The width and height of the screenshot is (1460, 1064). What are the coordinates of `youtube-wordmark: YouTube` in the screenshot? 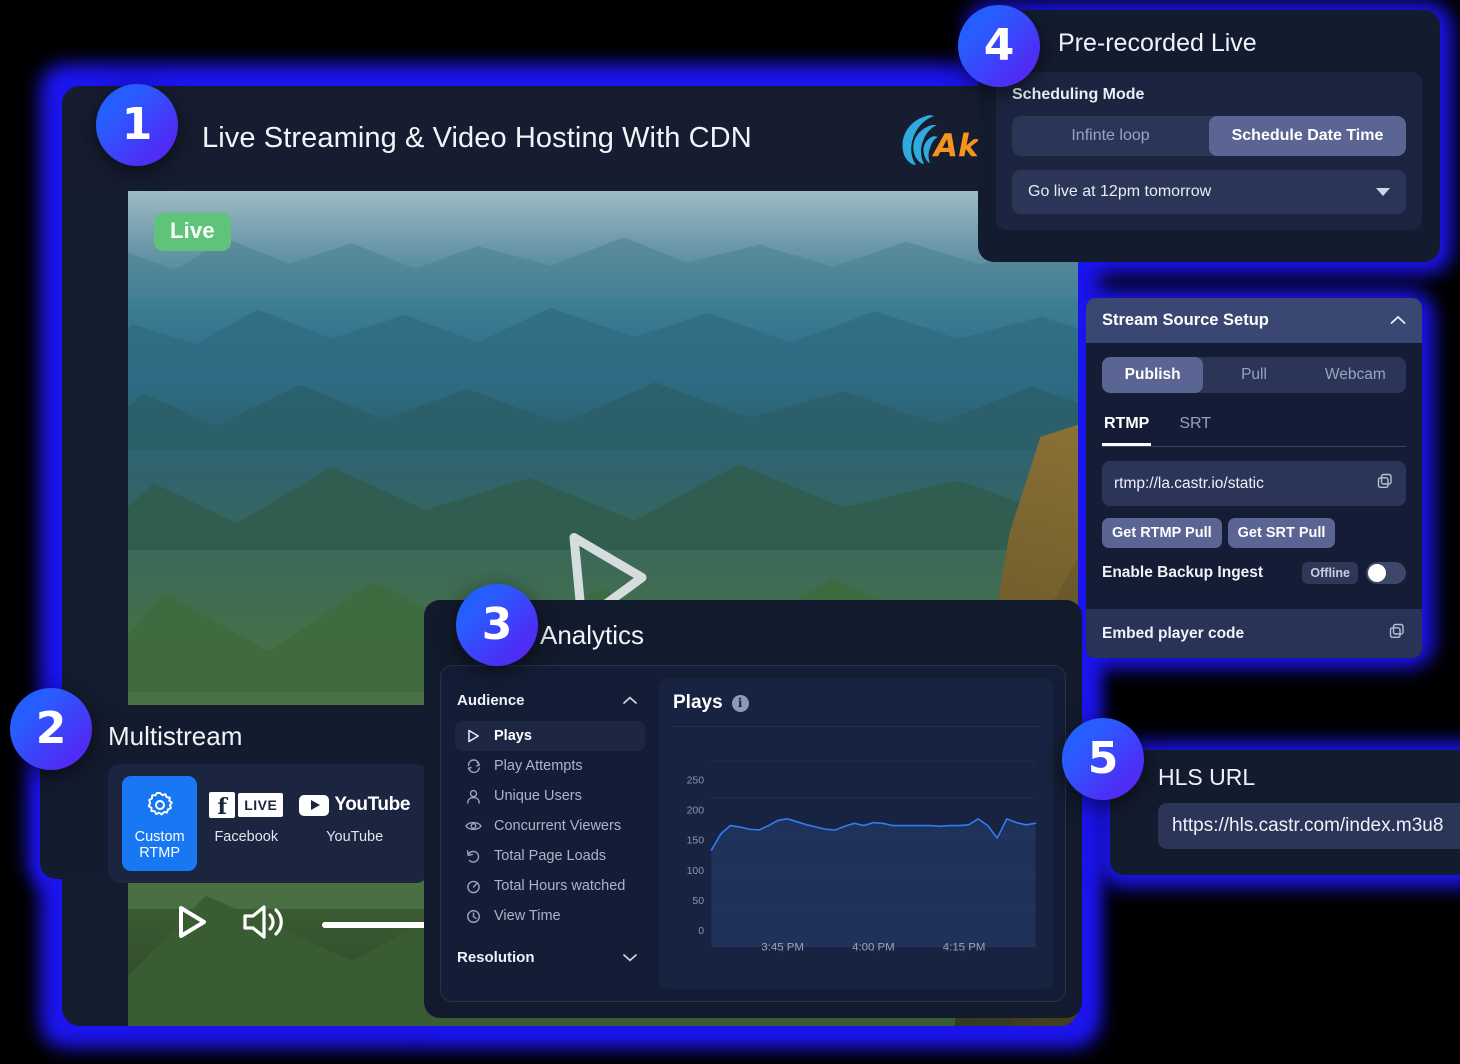 It's located at (372, 804).